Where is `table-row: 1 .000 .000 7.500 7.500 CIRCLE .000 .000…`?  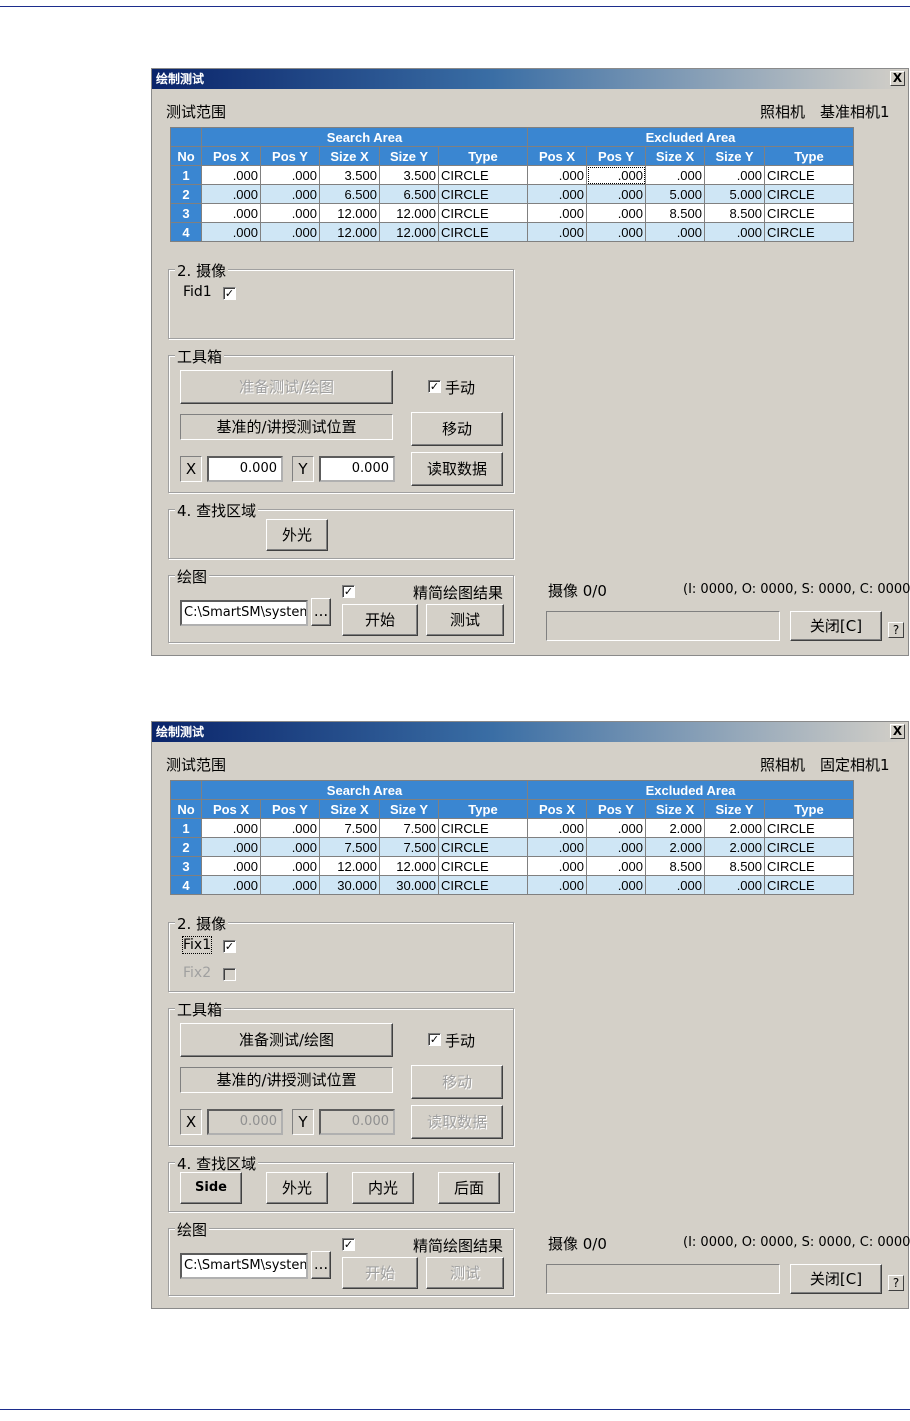
table-row: 1 .000 .000 7.500 7.500 CIRCLE .000 .000… is located at coordinates (512, 828).